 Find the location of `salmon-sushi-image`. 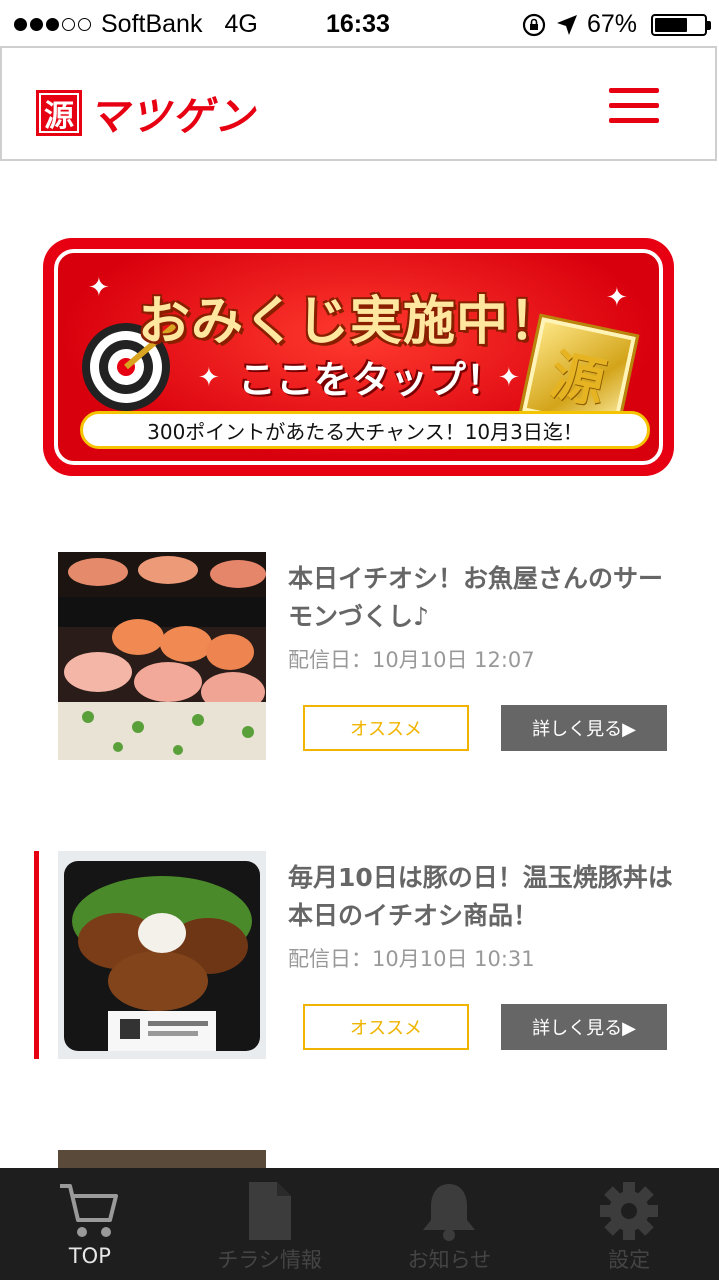

salmon-sushi-image is located at coordinates (162, 656).